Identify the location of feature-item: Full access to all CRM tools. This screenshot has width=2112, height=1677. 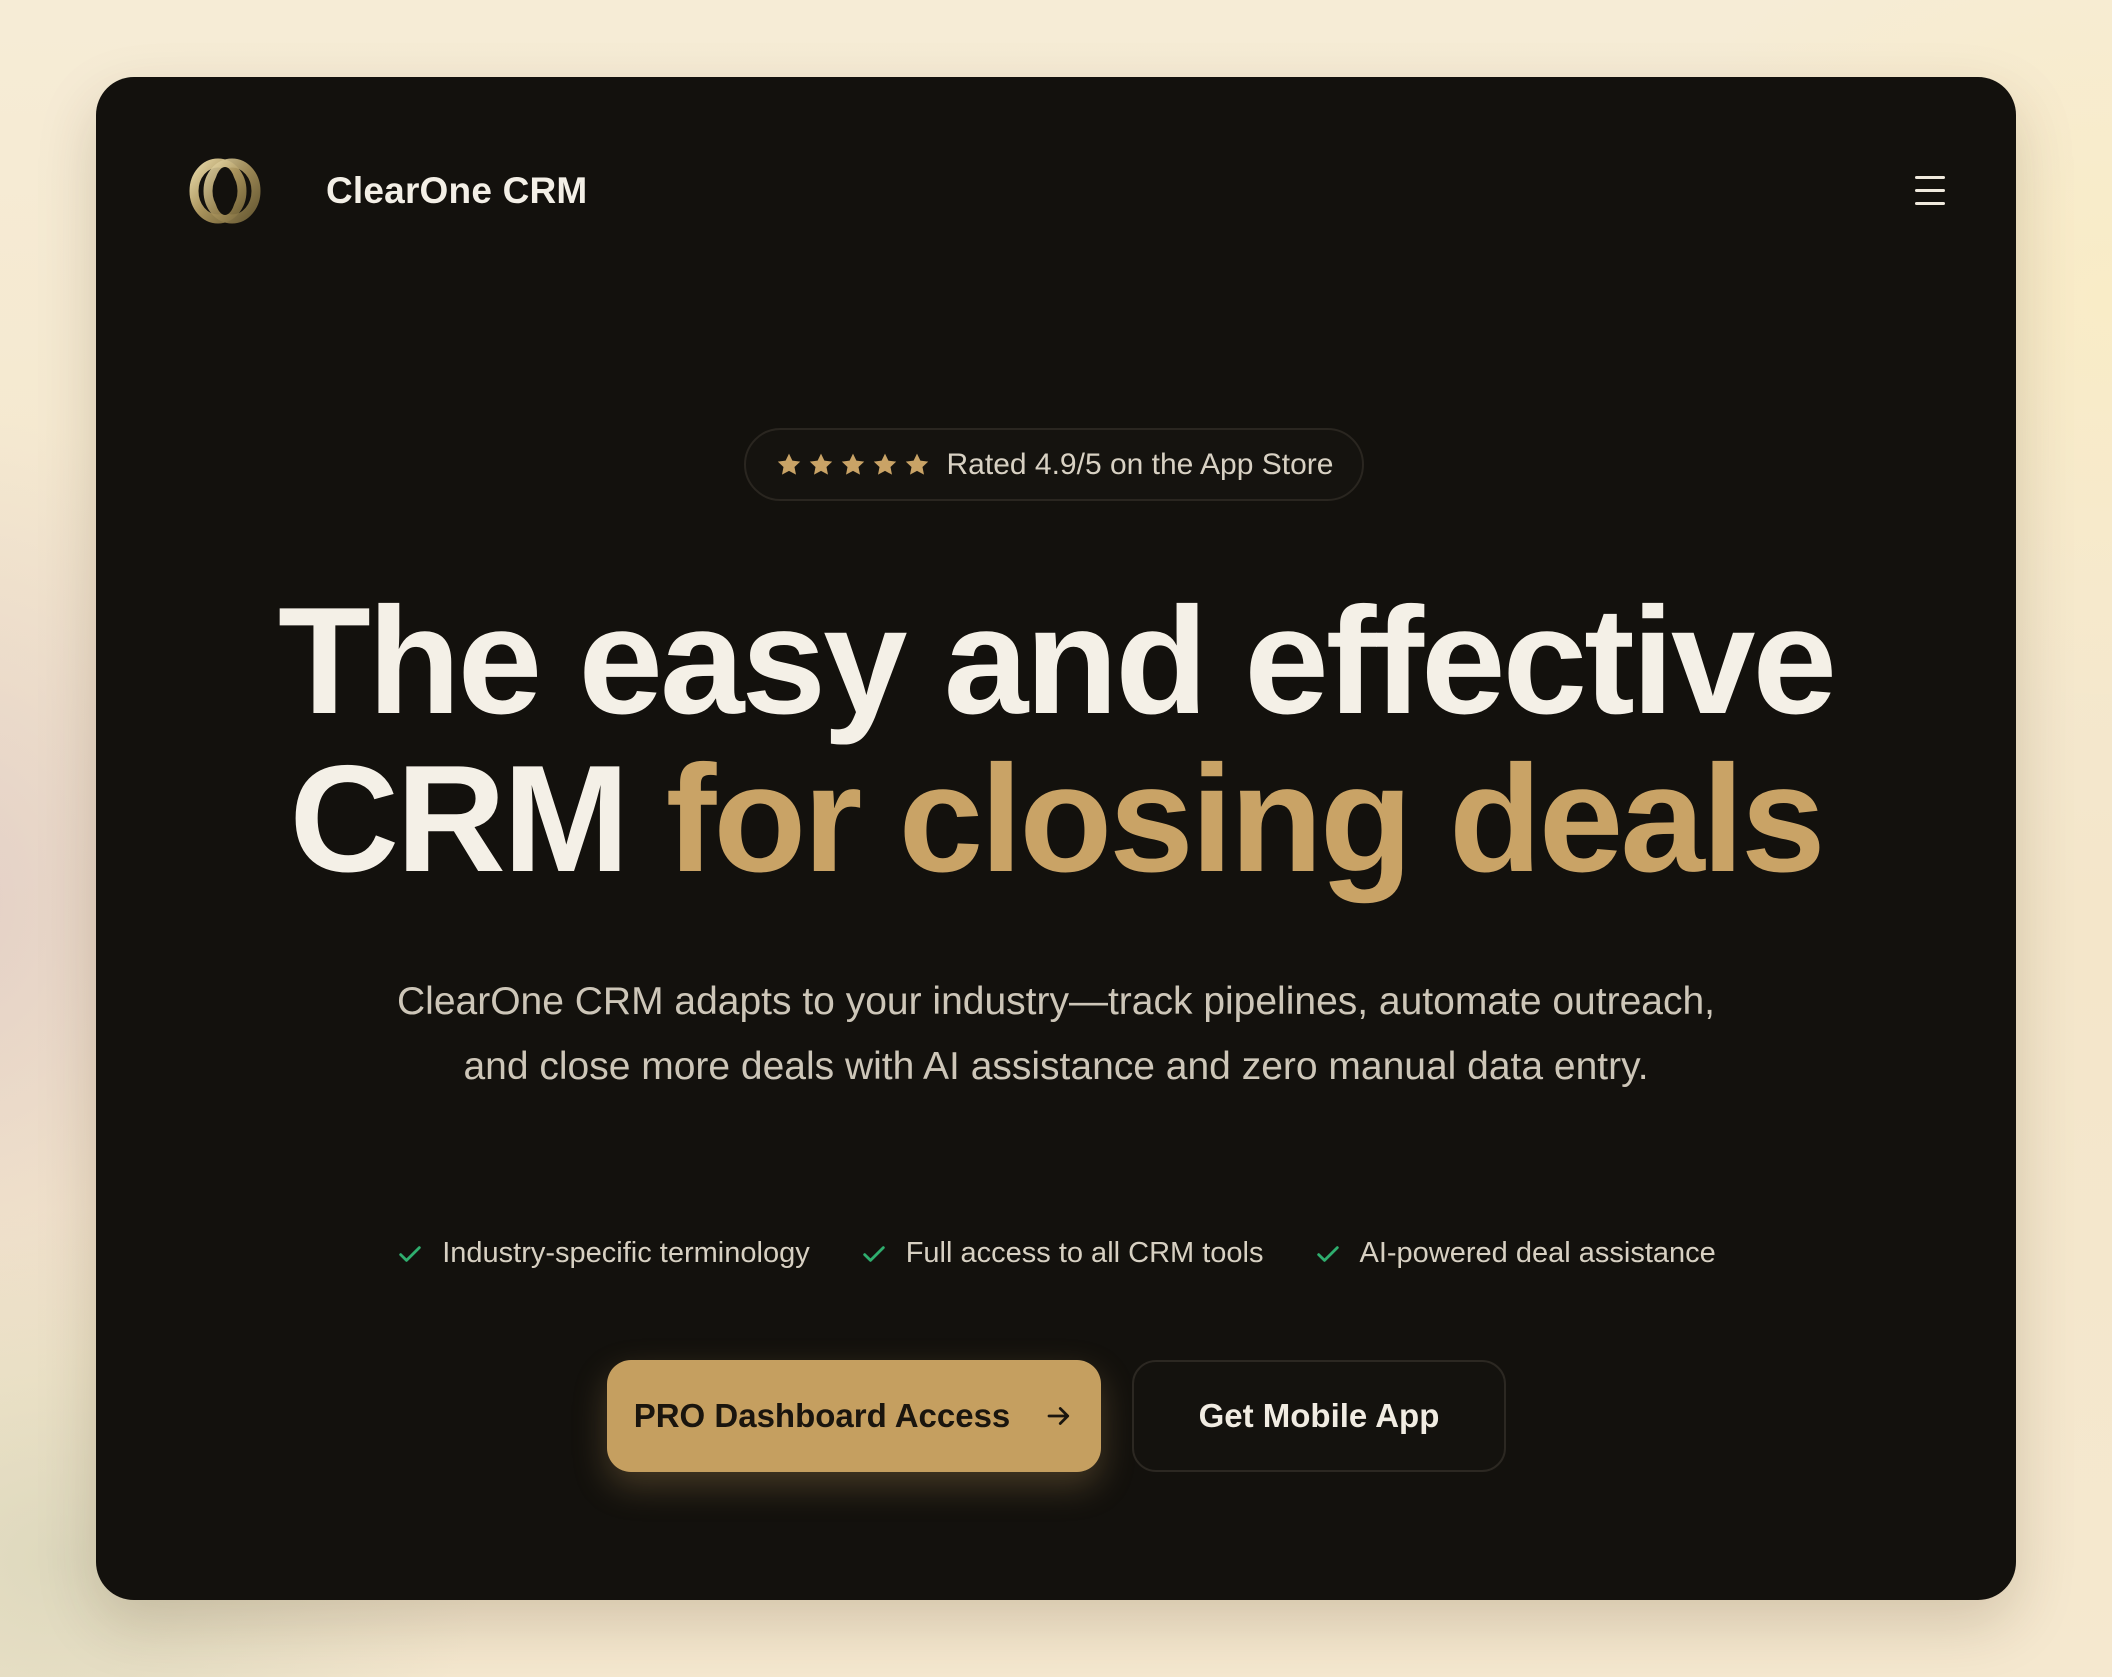
(1062, 1253).